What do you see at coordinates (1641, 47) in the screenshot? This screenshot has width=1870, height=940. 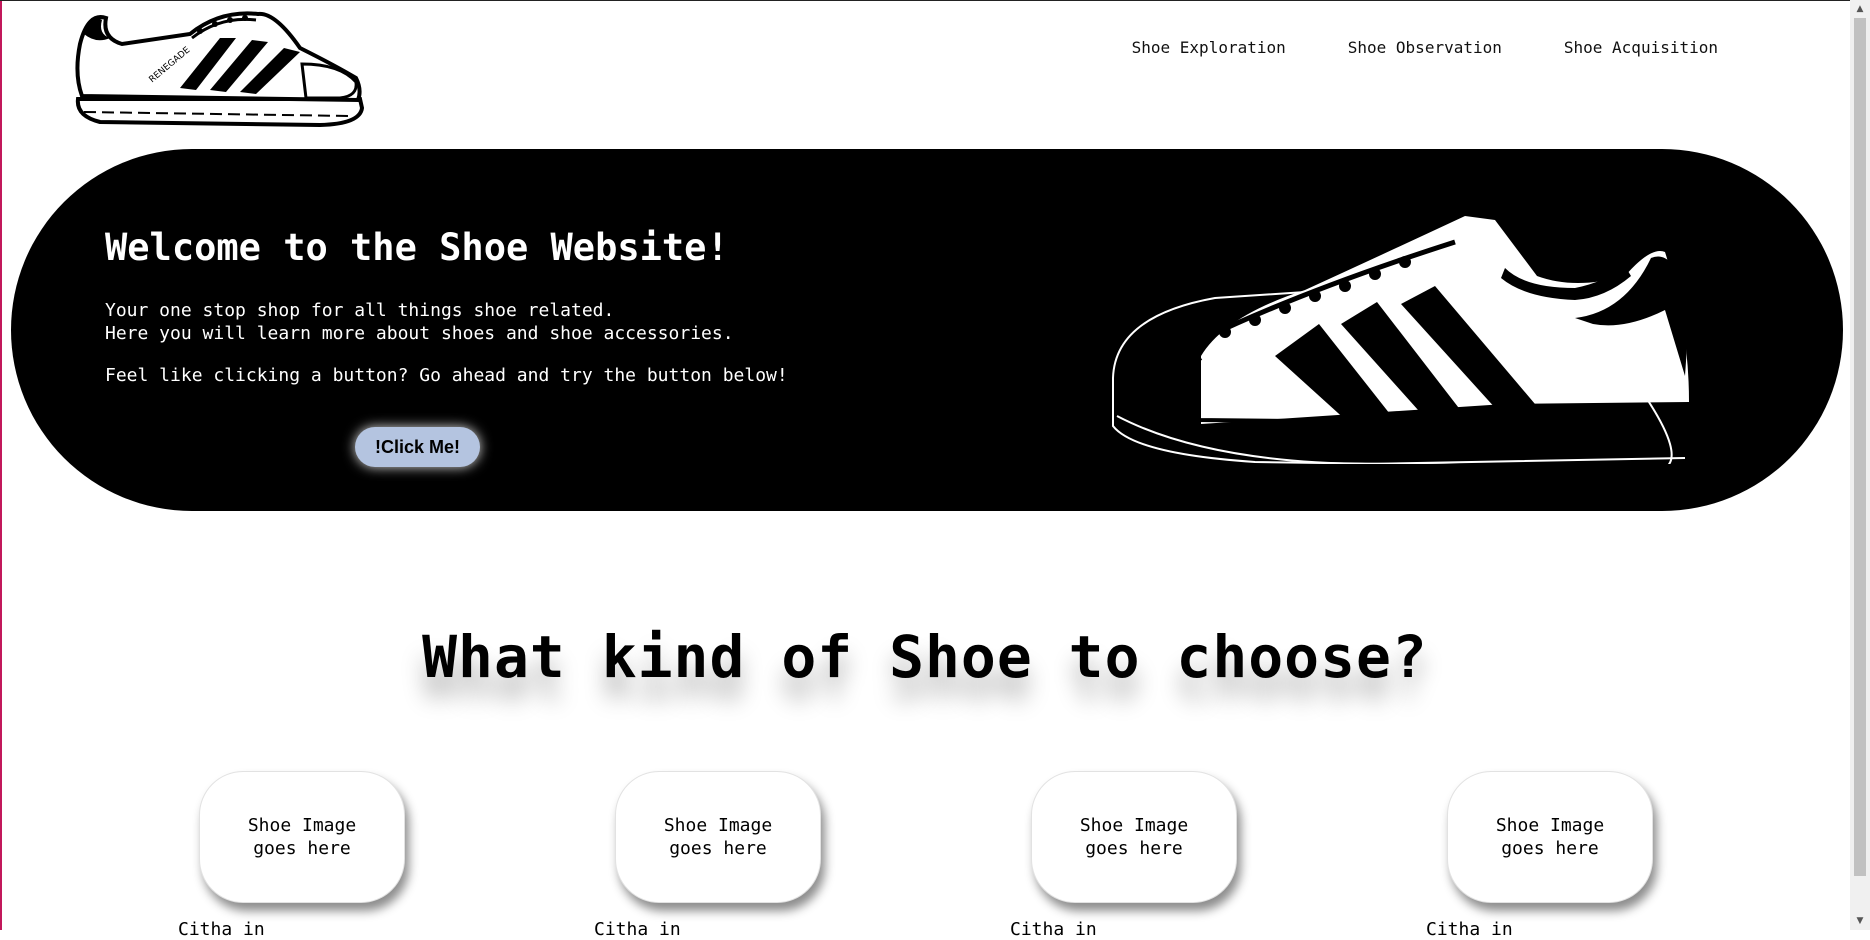 I see `nav-link-shoe-acquisition: Shoe Acquisition` at bounding box center [1641, 47].